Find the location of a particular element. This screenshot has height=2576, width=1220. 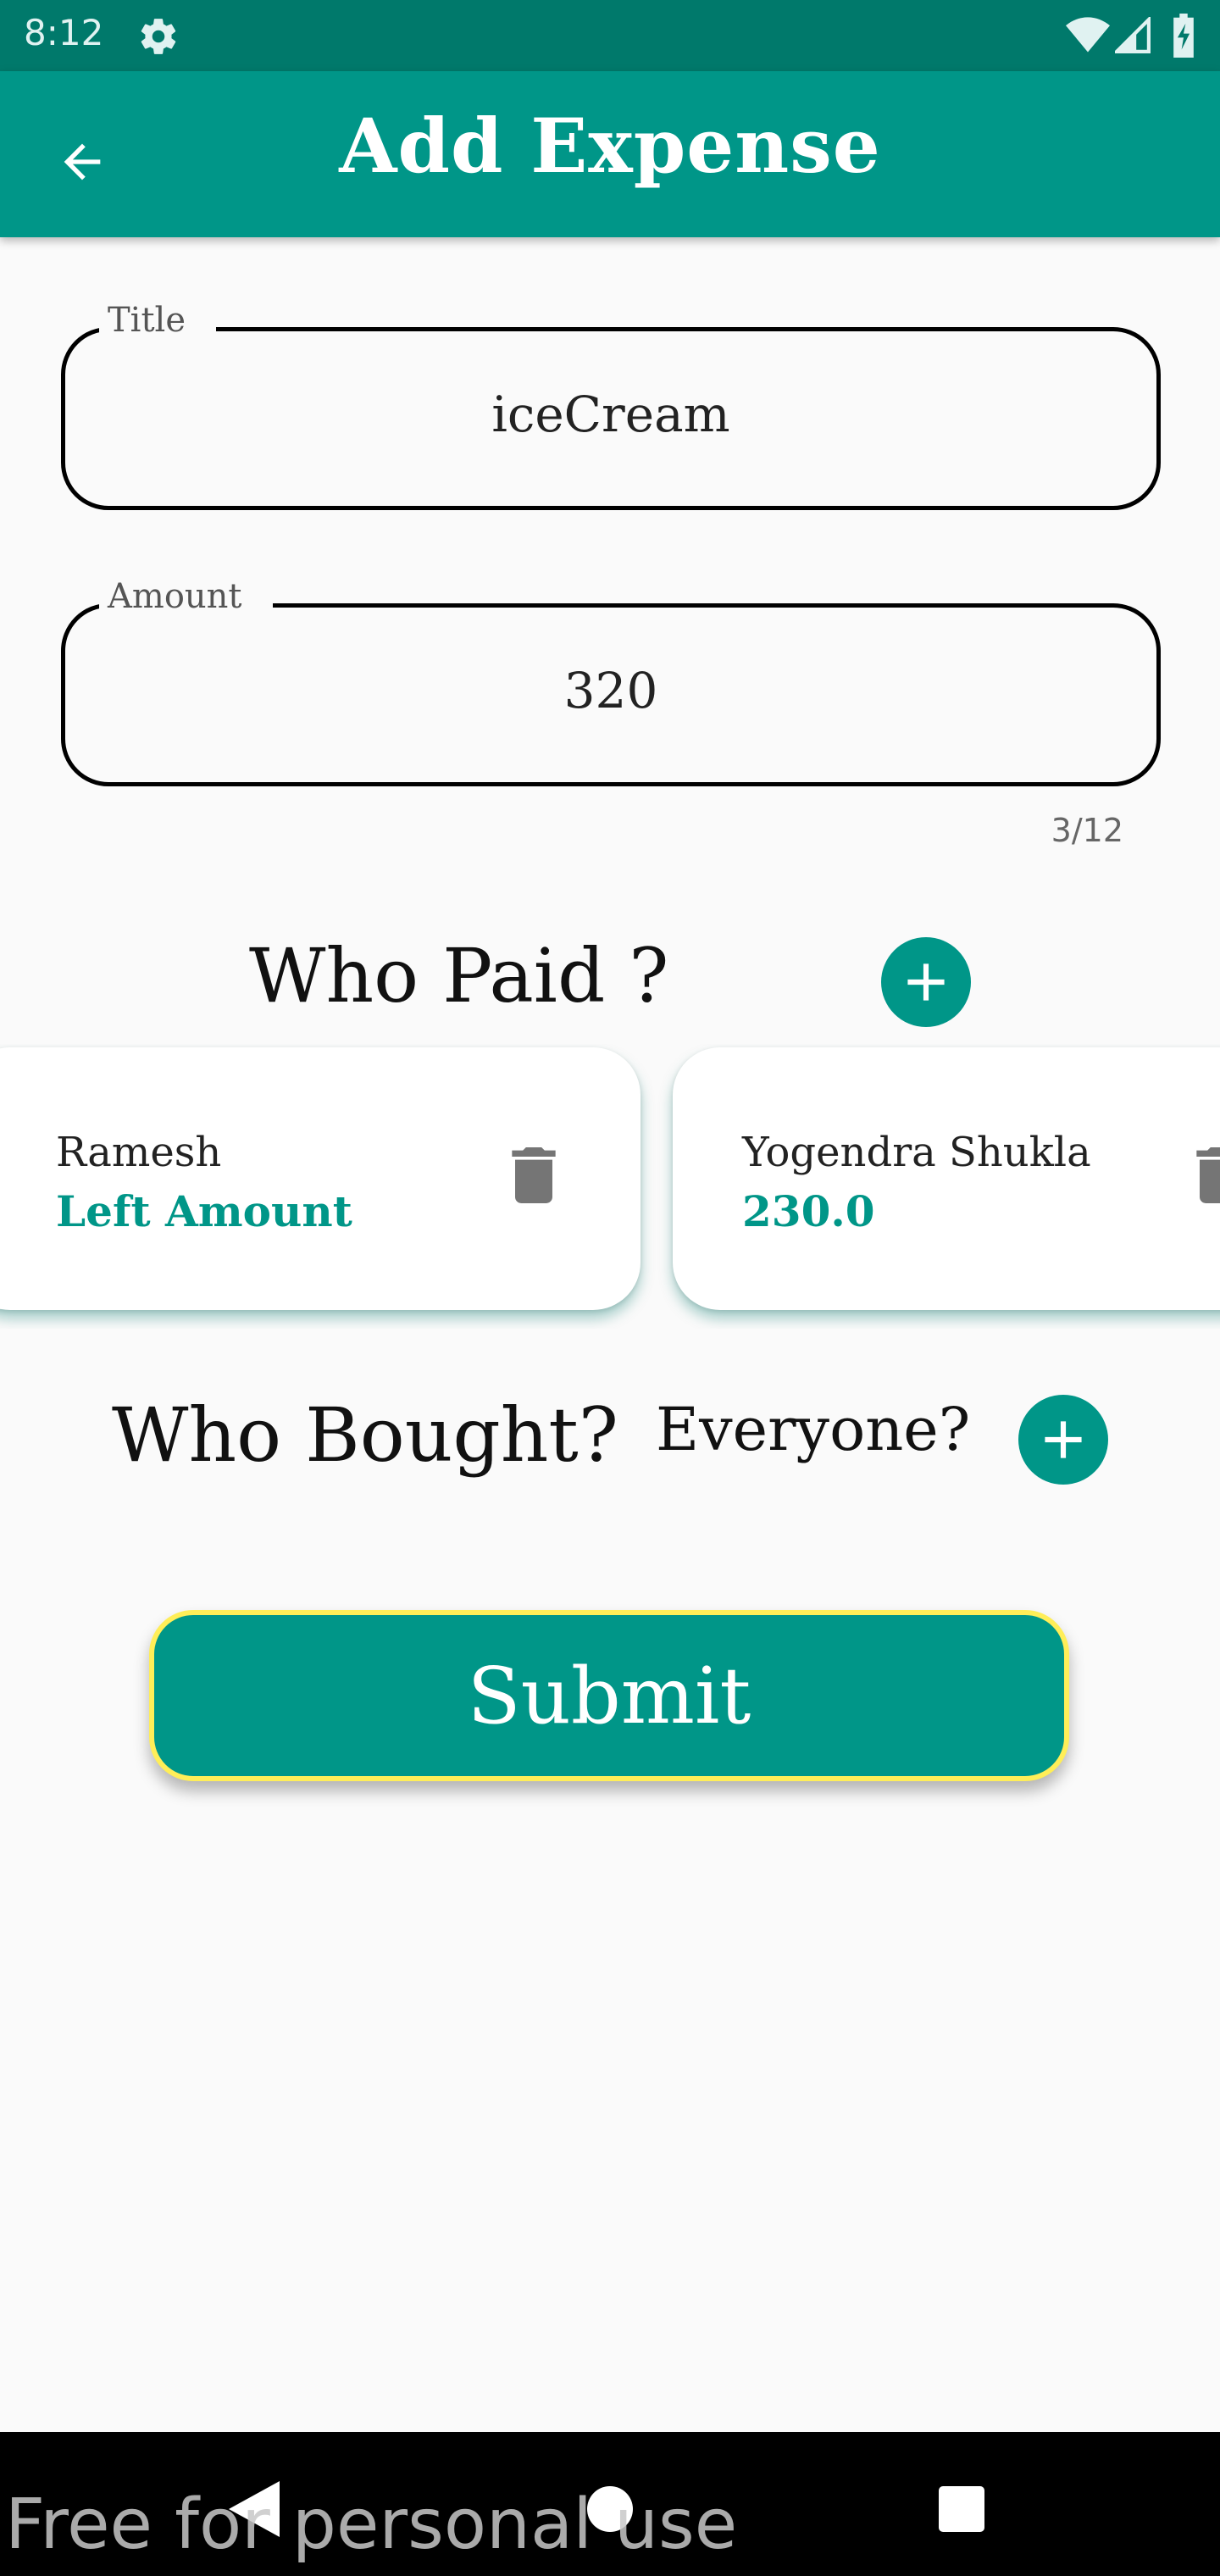

nav-recents-icon is located at coordinates (961, 2509).